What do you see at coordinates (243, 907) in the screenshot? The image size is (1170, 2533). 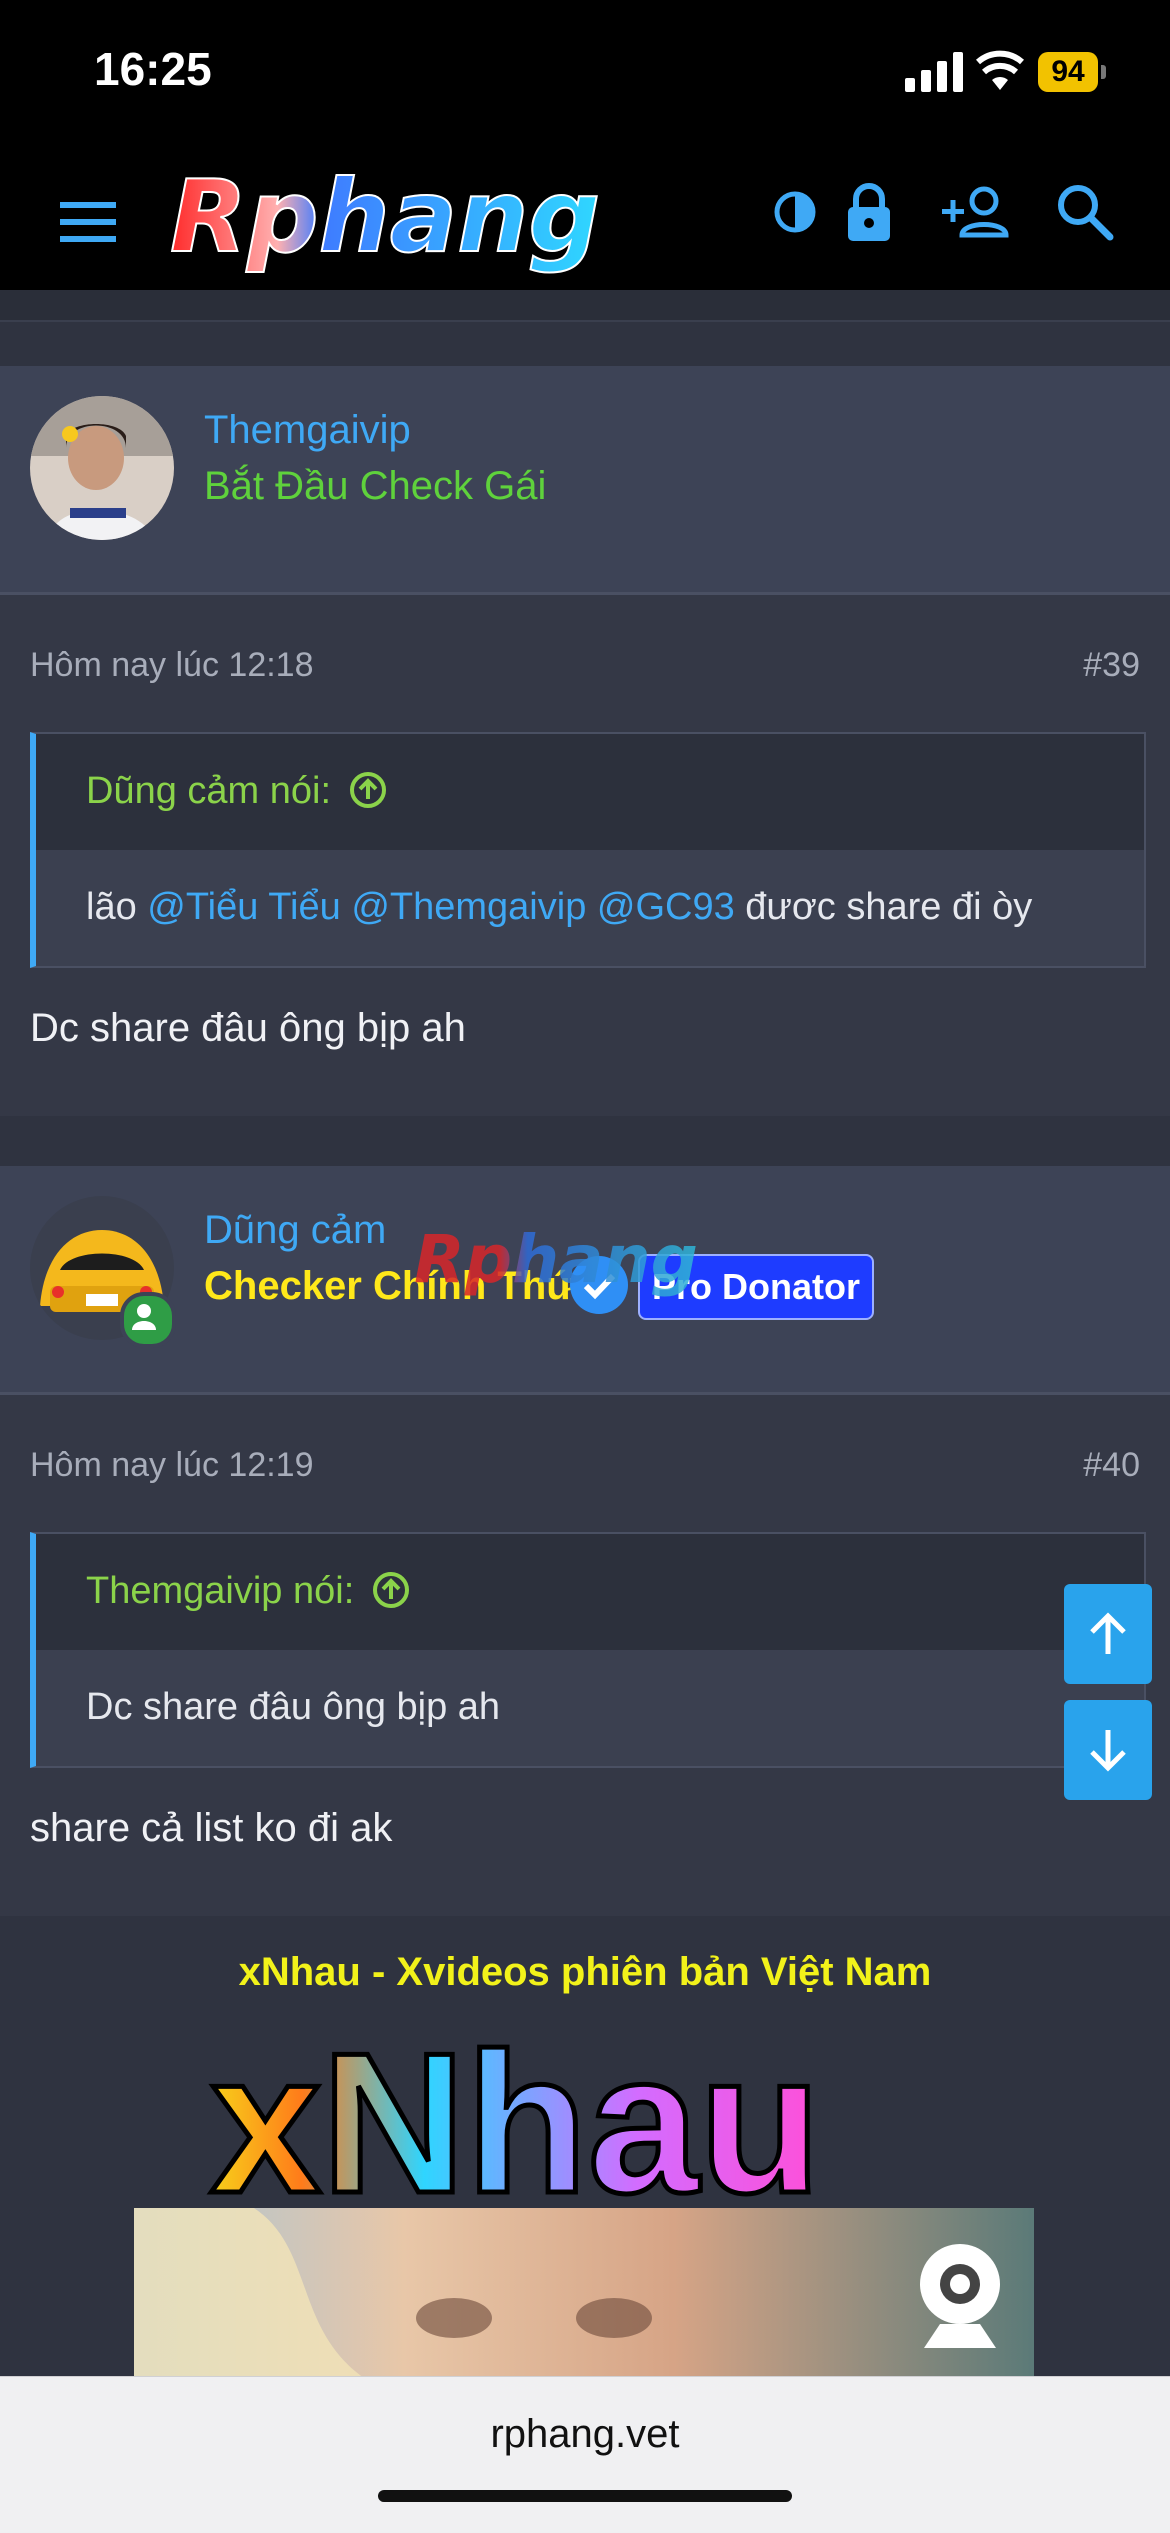 I see `mention-link: @Tiểu Tiểu` at bounding box center [243, 907].